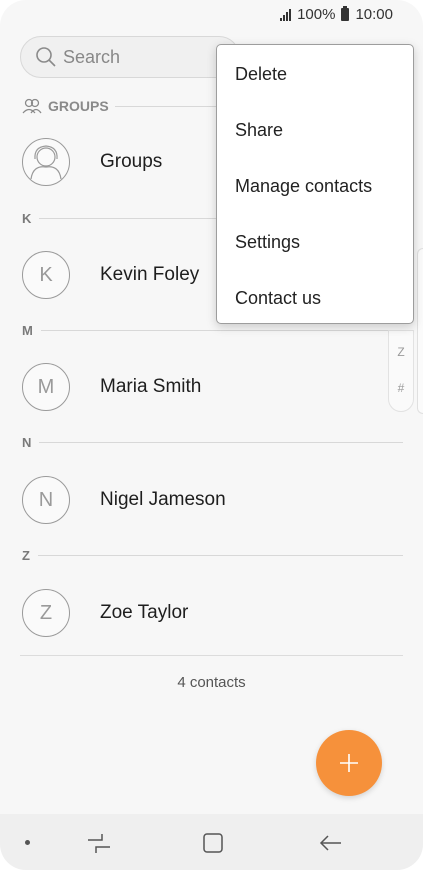 This screenshot has width=423, height=870. Describe the element at coordinates (27, 842) in the screenshot. I see `nav-dot-indicator` at that location.